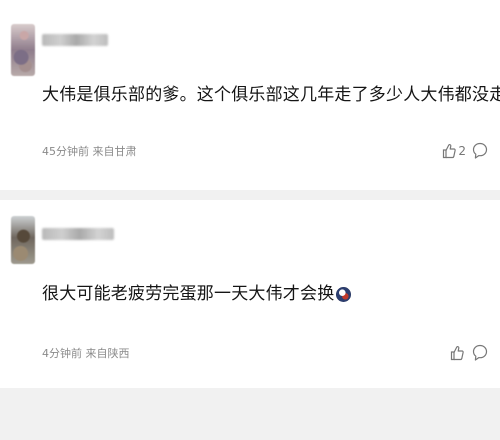 This screenshot has width=500, height=440. Describe the element at coordinates (89, 152) in the screenshot. I see `comment-meta: 45分钟前 来自甘肃` at that location.